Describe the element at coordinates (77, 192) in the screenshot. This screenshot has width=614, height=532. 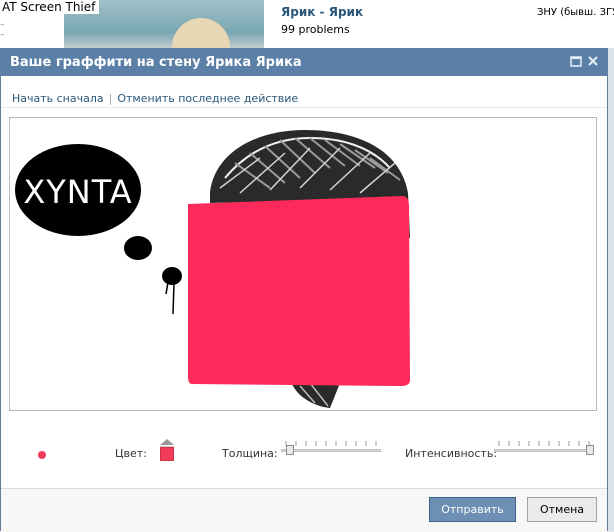
I see `bubble-text: XYNTA` at that location.